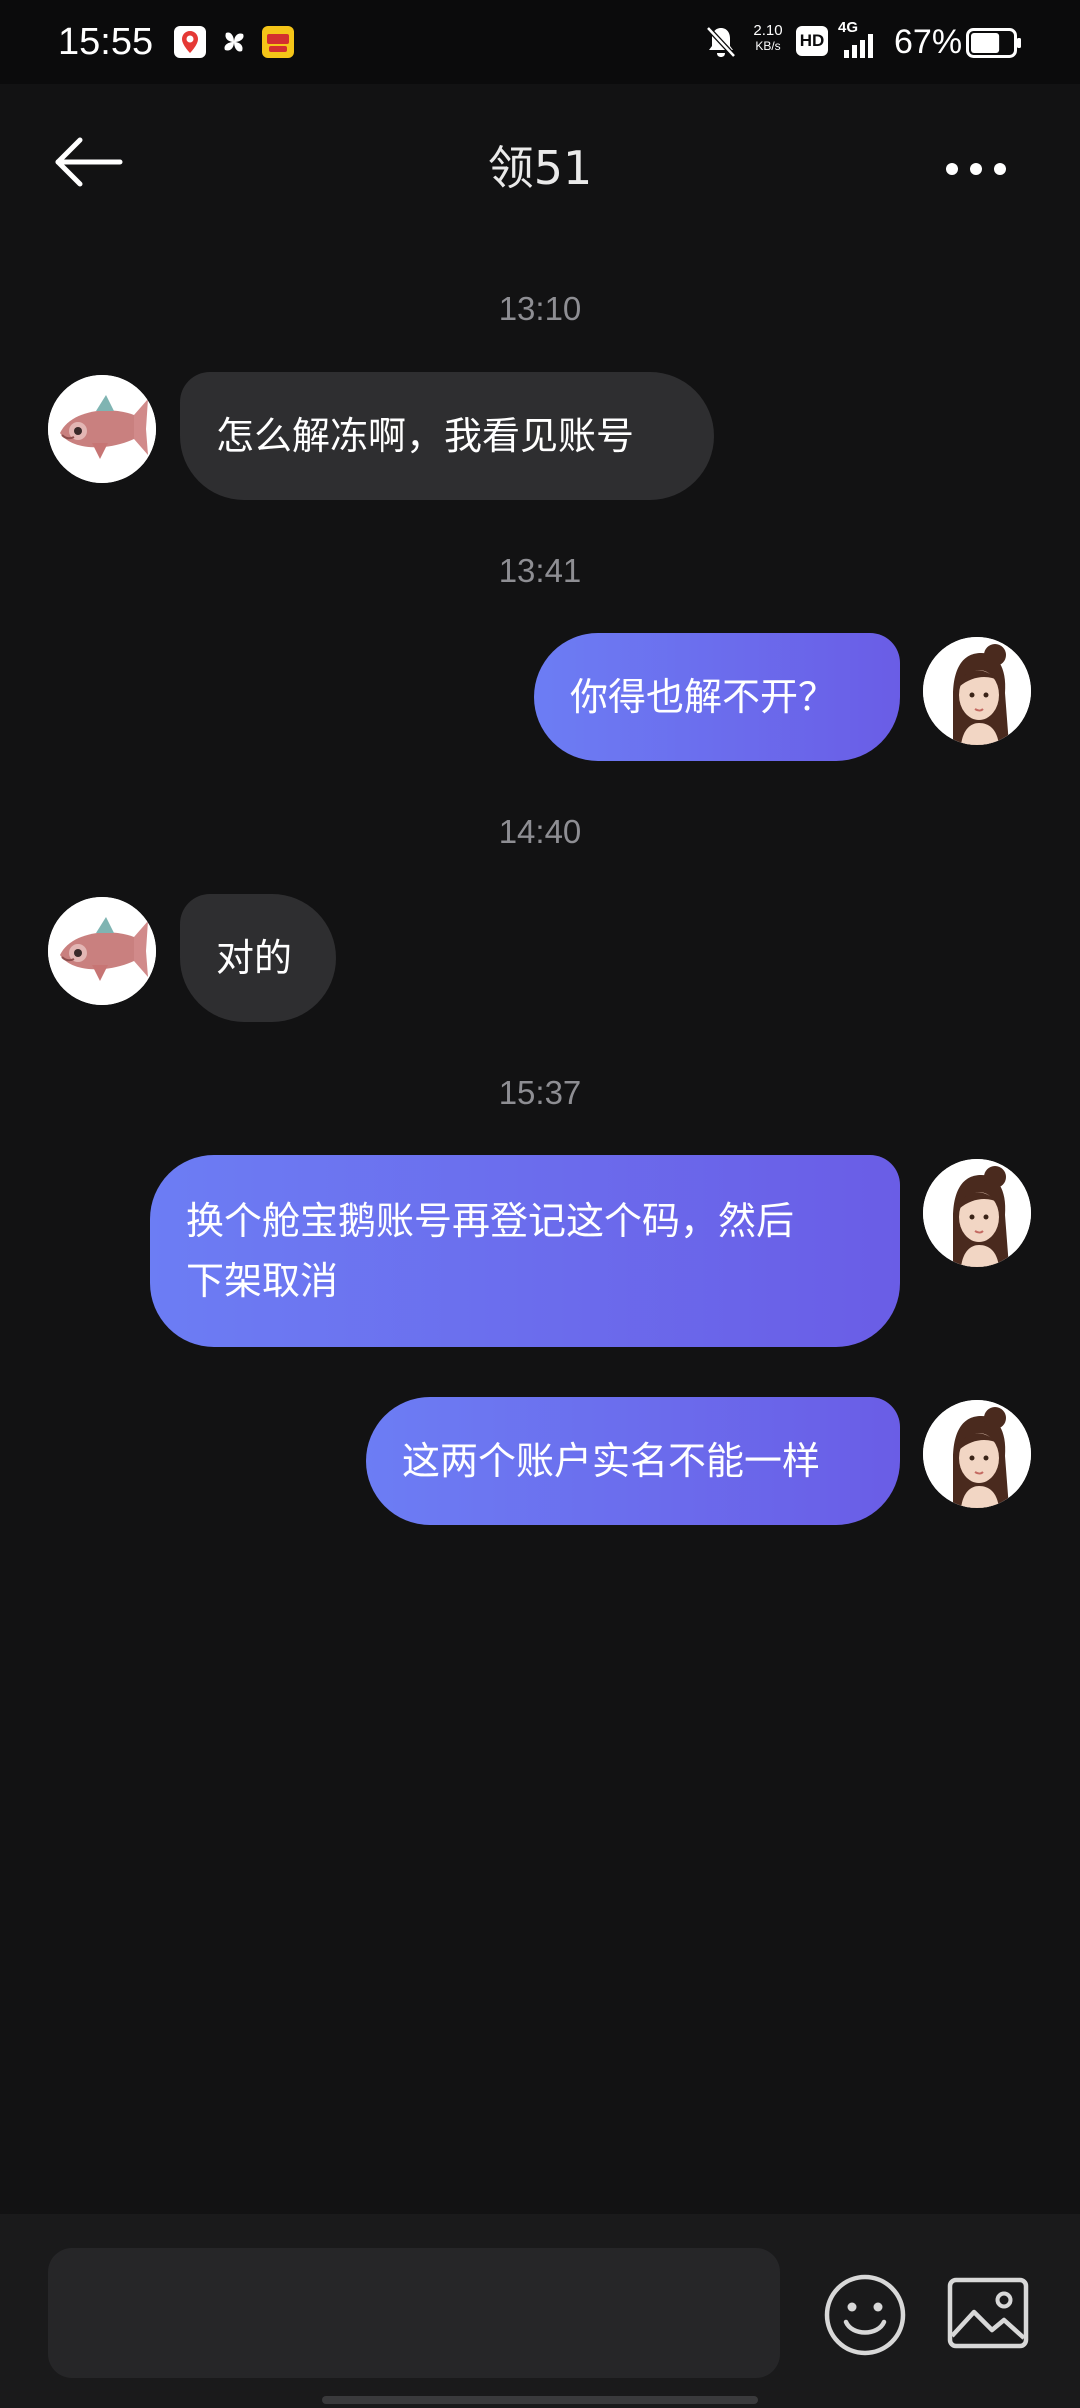 This screenshot has width=1080, height=2408. I want to click on incoming-message: 对的, so click(258, 958).